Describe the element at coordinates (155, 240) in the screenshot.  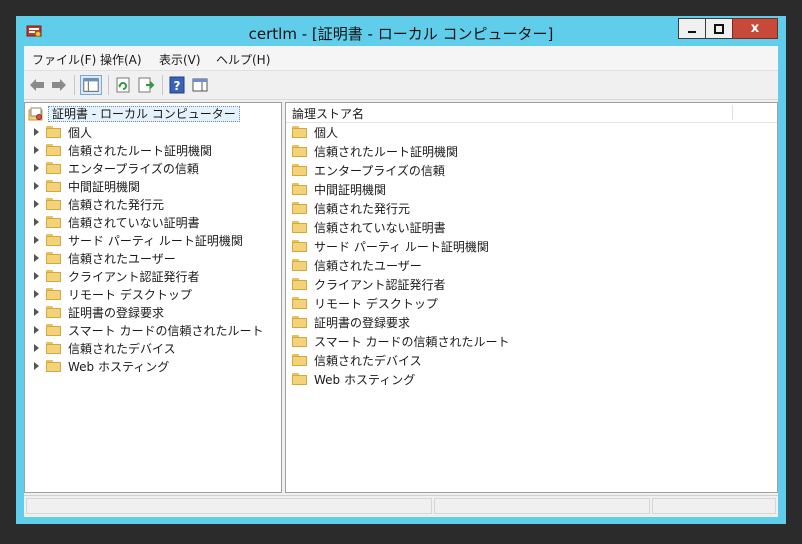
I see `tree-node-label: サード パーティ ルート証明機関` at that location.